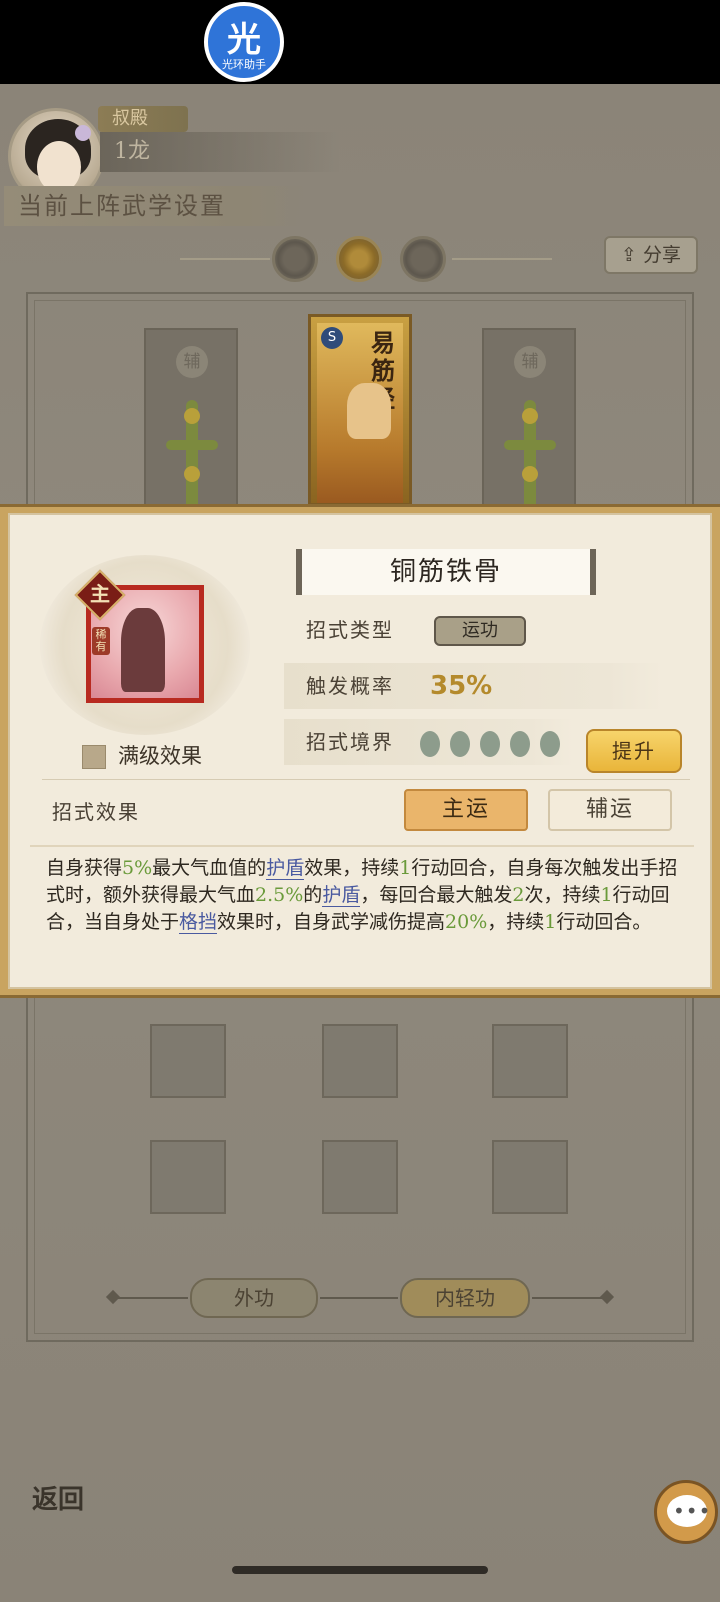  Describe the element at coordinates (502, 259) in the screenshot. I see `tab-line-right` at that location.